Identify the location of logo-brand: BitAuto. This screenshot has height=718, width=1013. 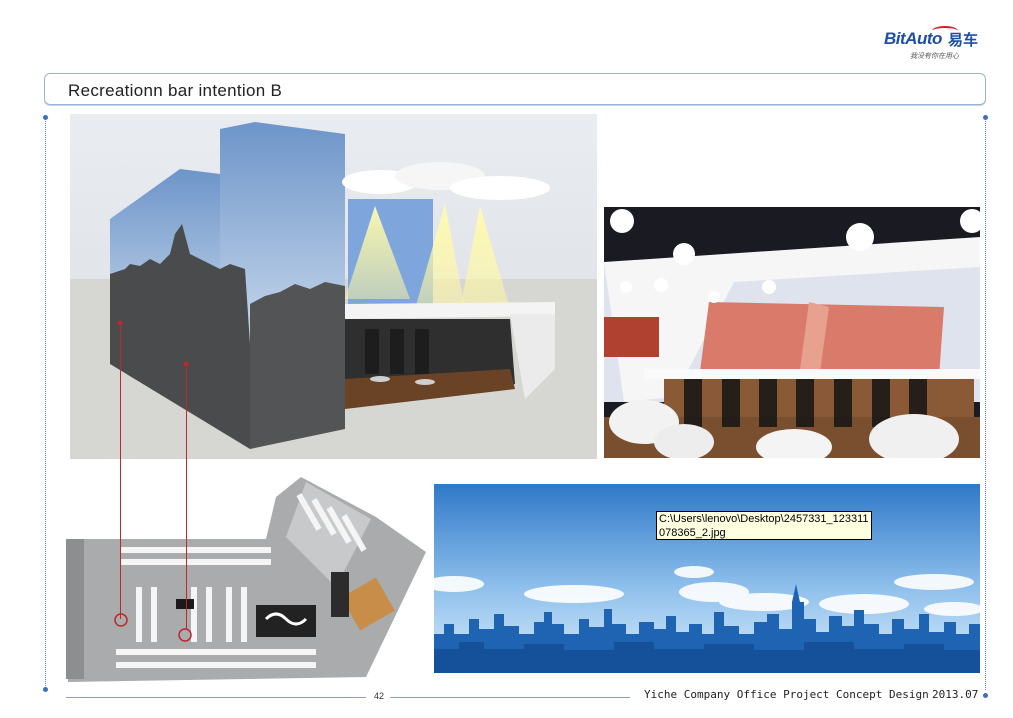
(913, 38).